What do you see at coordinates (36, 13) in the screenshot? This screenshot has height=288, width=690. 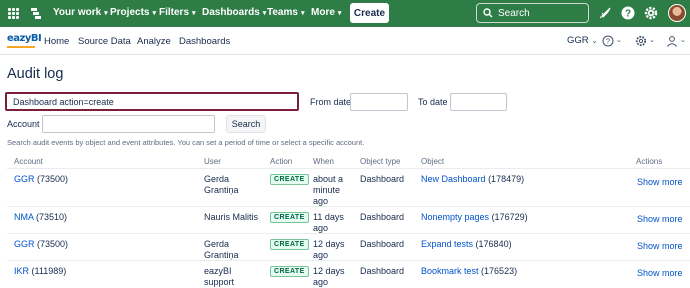 I see `jira-logo-icon` at bounding box center [36, 13].